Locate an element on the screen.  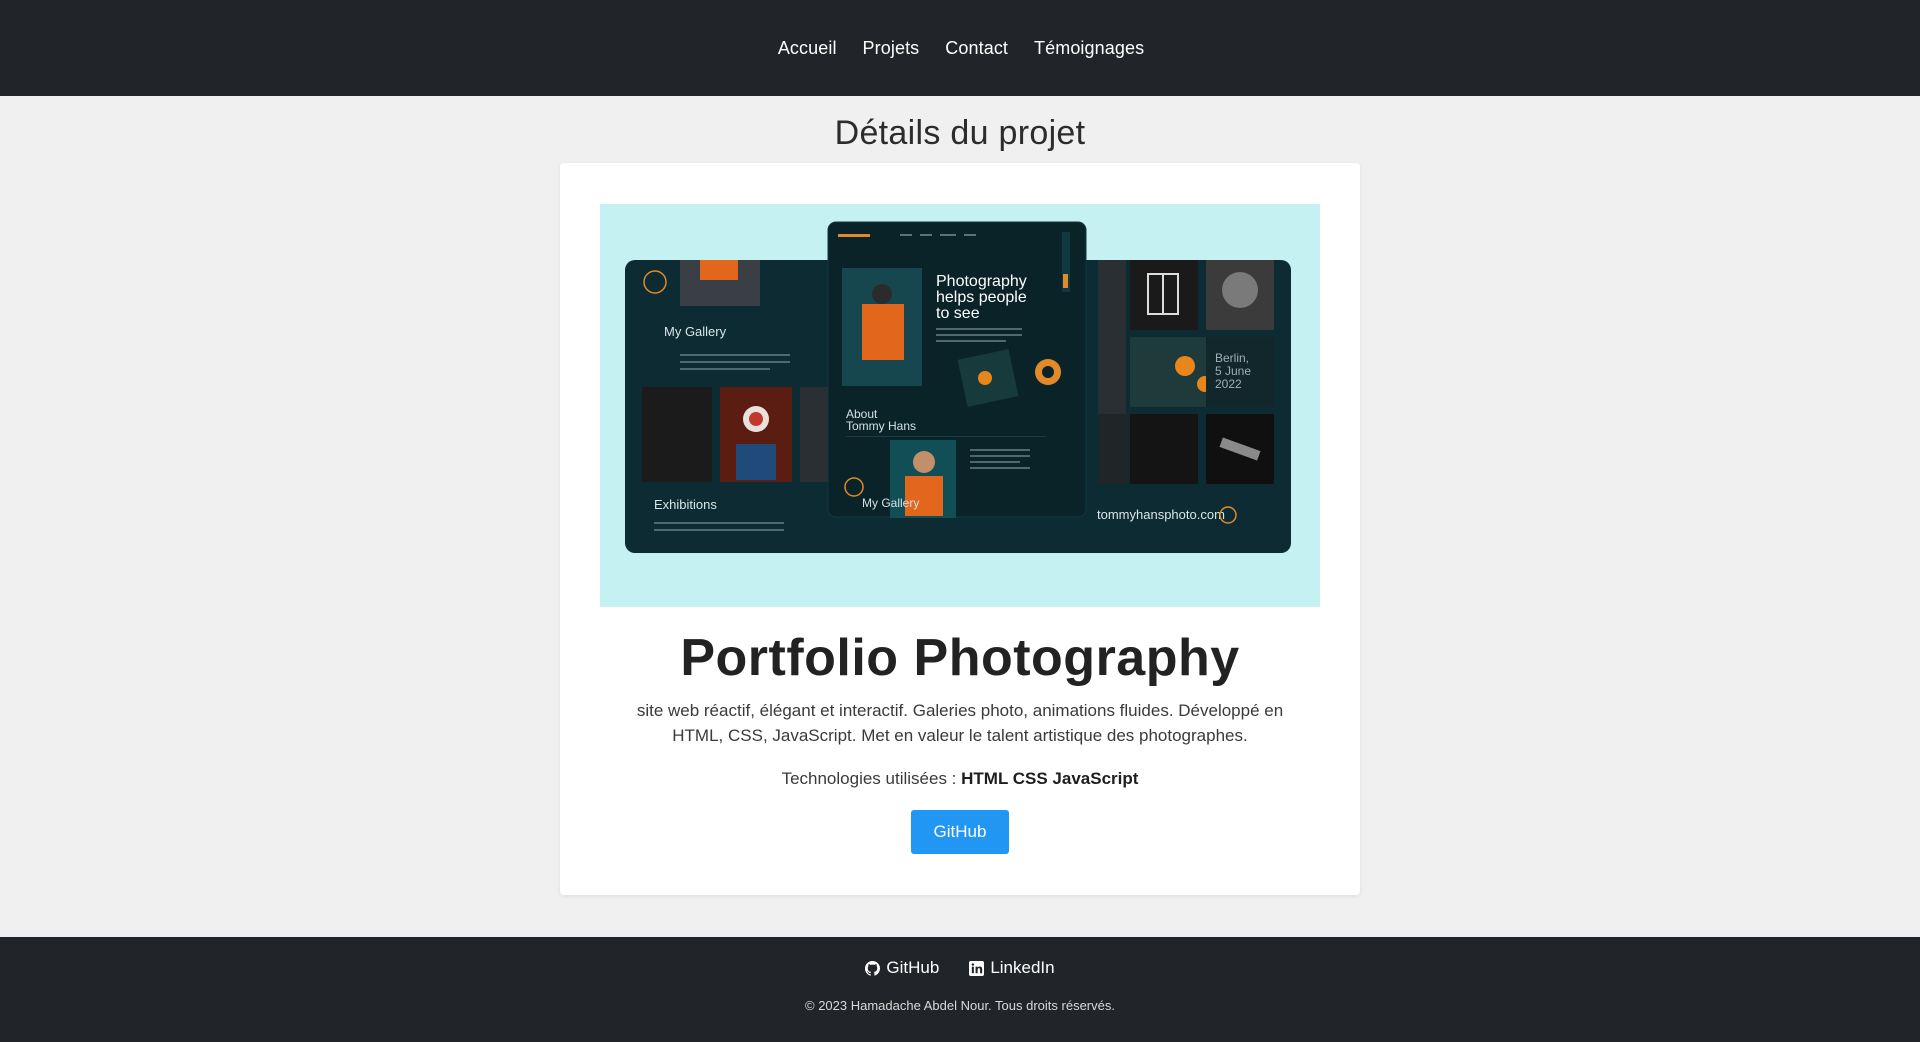
nav-link-projets: Projets is located at coordinates (891, 48).